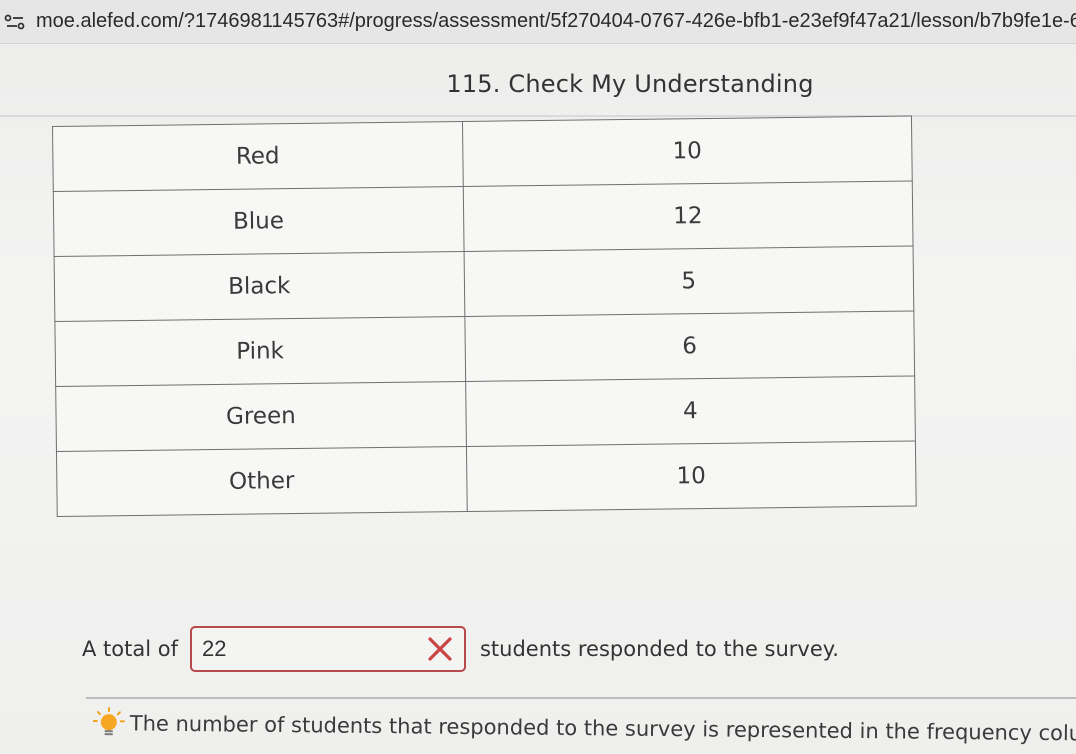 This screenshot has height=754, width=1076. I want to click on table-row: Pink 6, so click(484, 348).